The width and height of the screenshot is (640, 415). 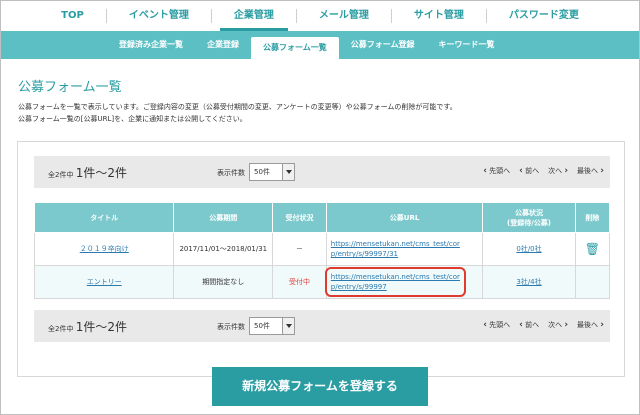 I want to click on cell-count: 3社/4社, so click(x=529, y=282).